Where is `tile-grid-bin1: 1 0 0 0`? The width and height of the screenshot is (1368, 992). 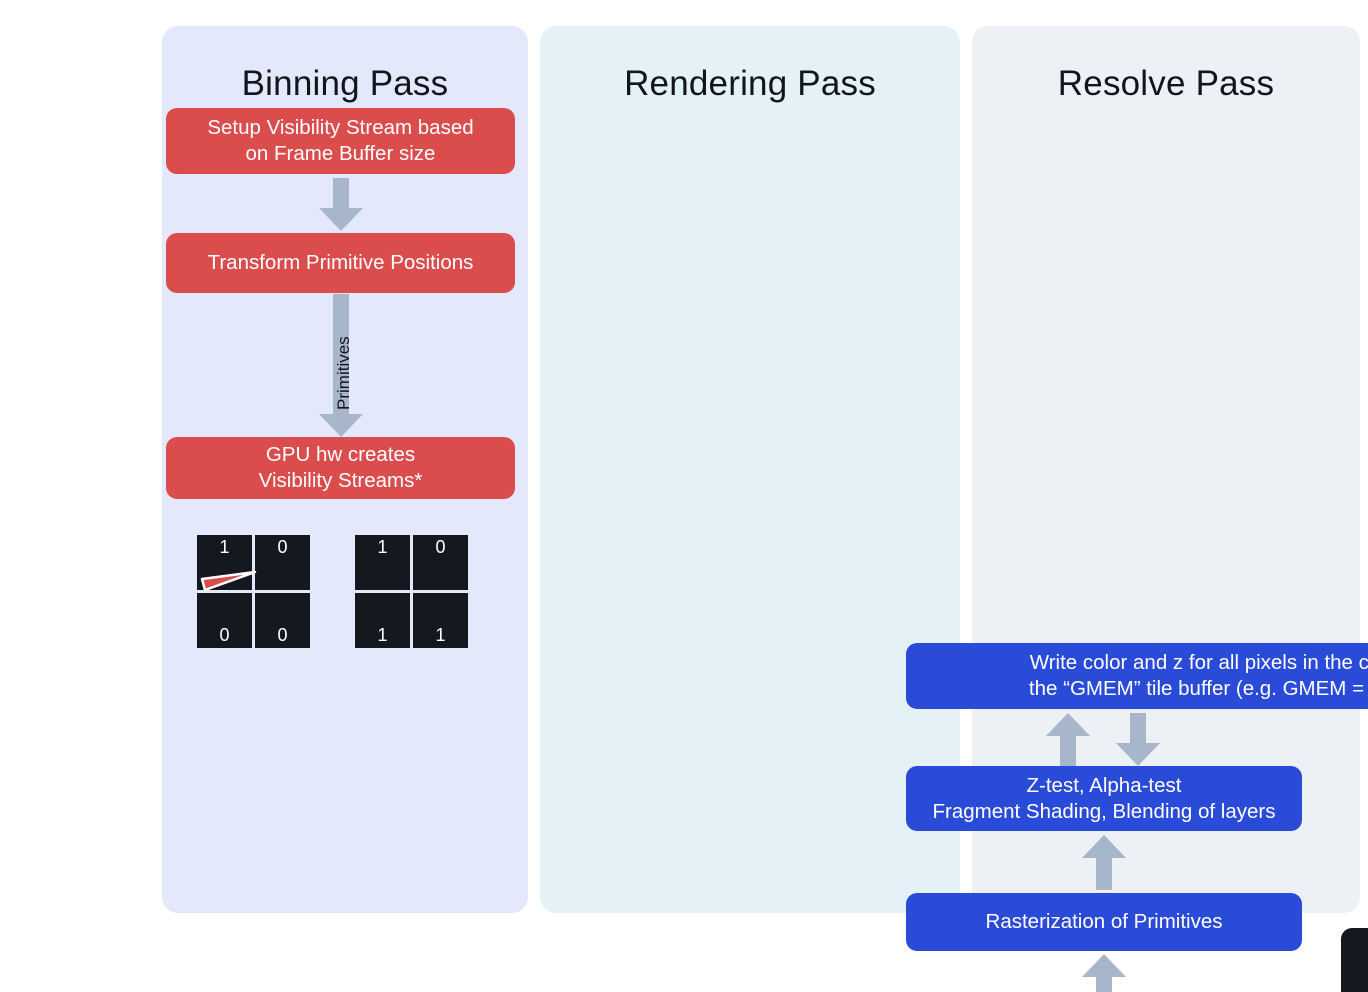 tile-grid-bin1: 1 0 0 0 is located at coordinates (253, 591).